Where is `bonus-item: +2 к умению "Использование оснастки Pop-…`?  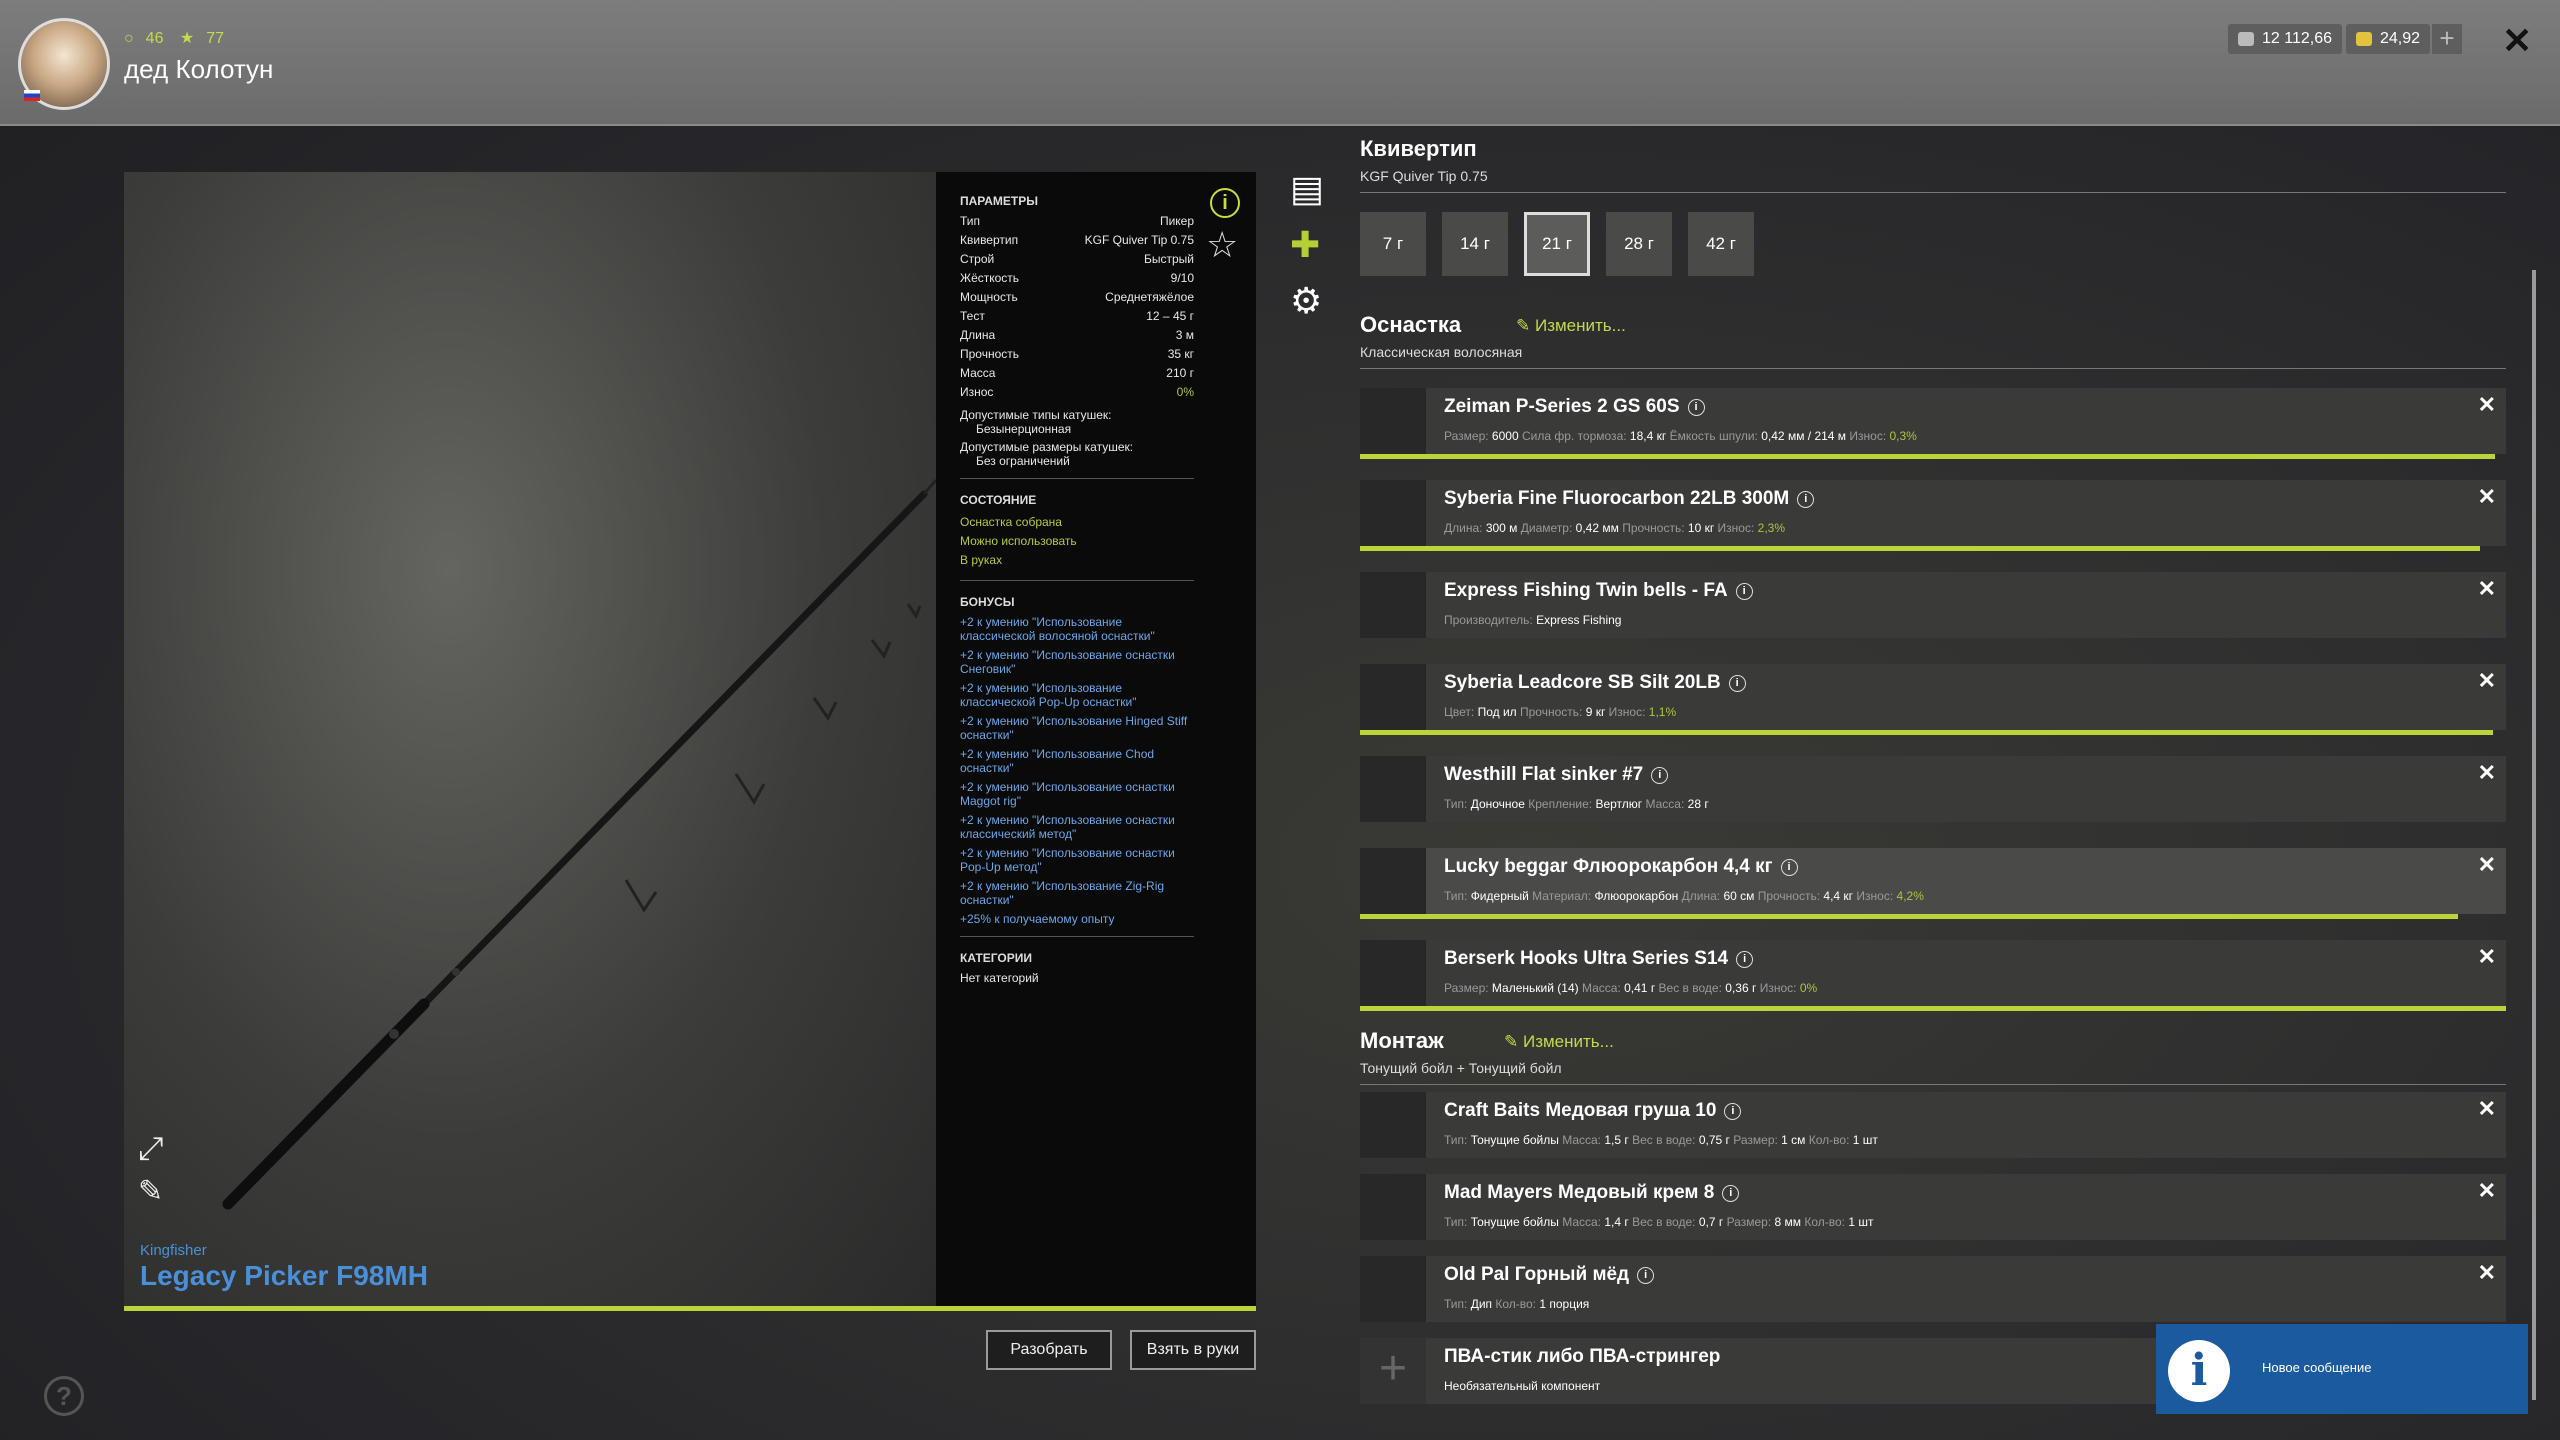
bonus-item: +2 к умению "Использование оснастки Pop-… is located at coordinates (1067, 860).